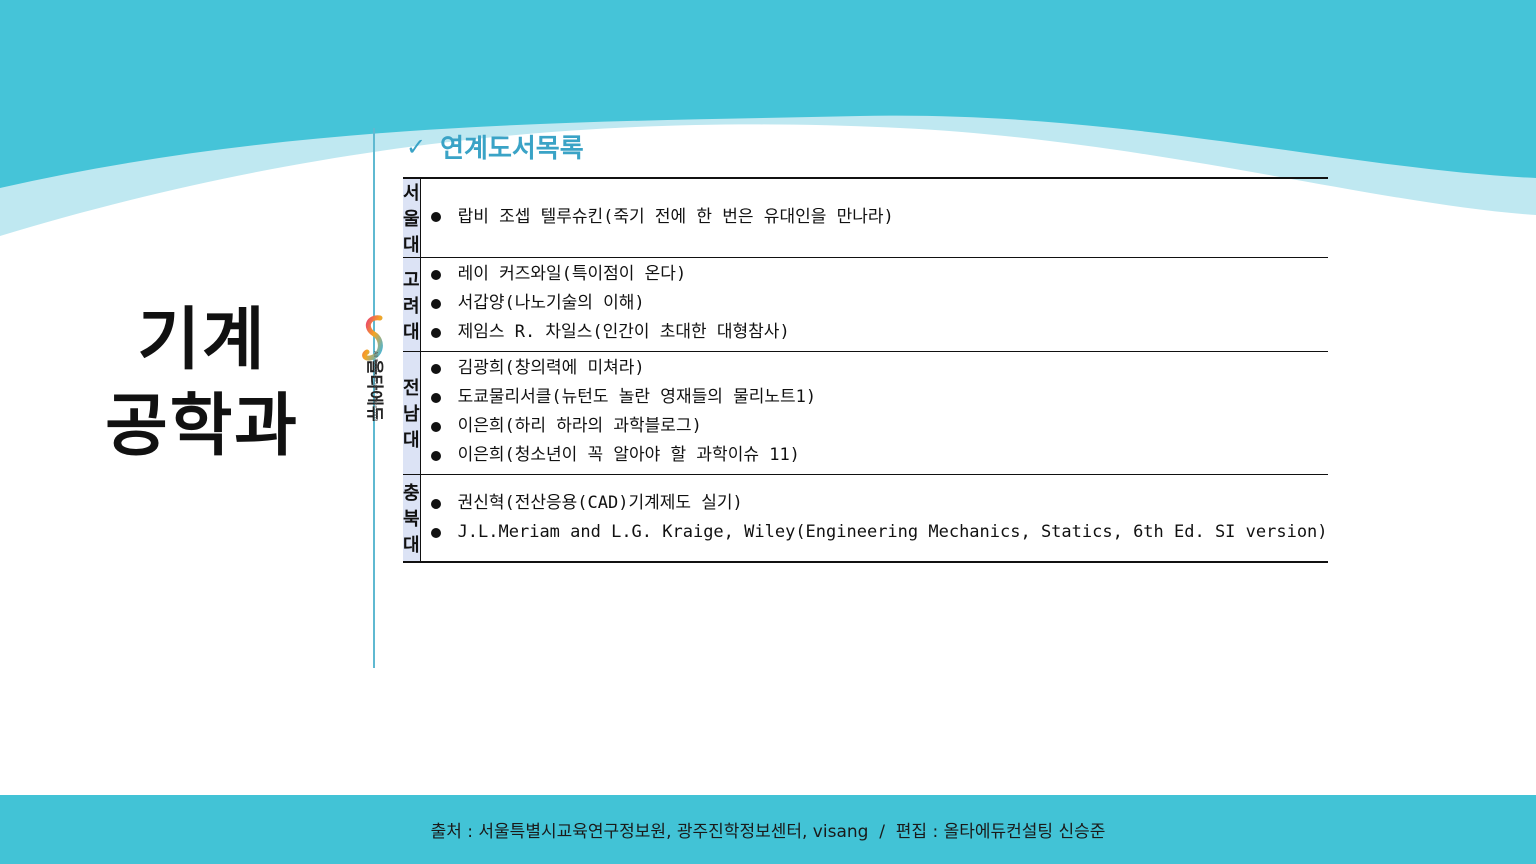 The height and width of the screenshot is (864, 1536). I want to click on book-title: 이은희(하리 하라의 과학블로그), so click(579, 426).